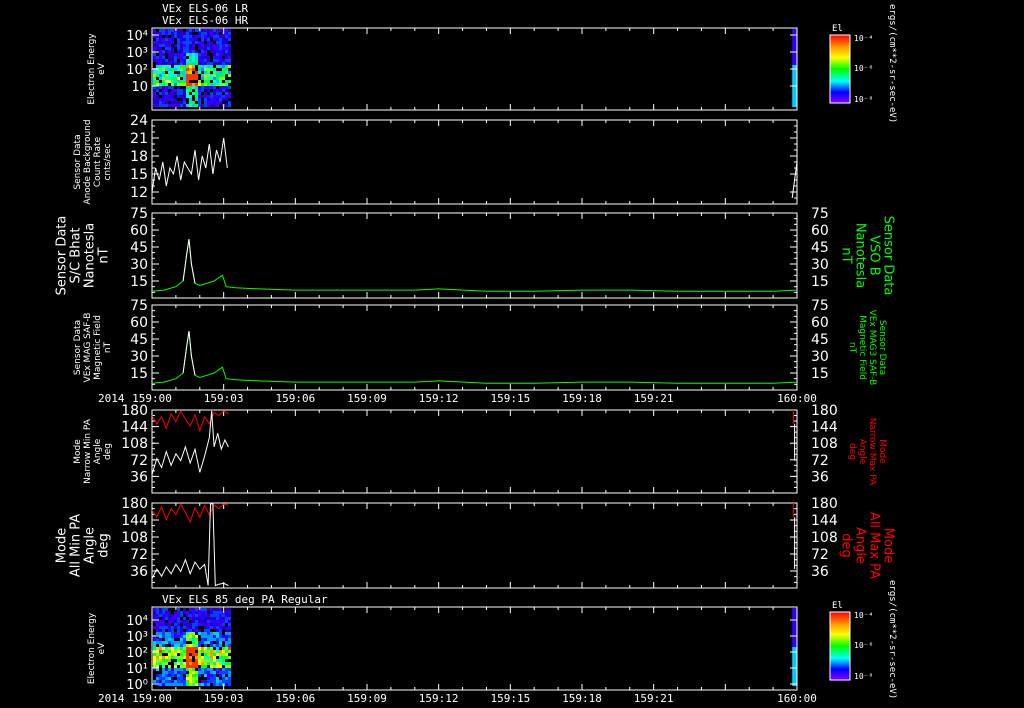 This screenshot has width=1024, height=708. What do you see at coordinates (134, 521) in the screenshot?
I see `y-tick-label: 144` at bounding box center [134, 521].